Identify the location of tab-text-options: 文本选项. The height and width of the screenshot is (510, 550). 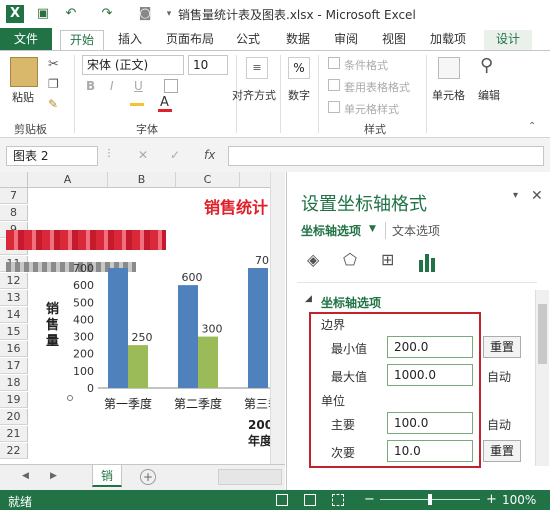
(412, 230).